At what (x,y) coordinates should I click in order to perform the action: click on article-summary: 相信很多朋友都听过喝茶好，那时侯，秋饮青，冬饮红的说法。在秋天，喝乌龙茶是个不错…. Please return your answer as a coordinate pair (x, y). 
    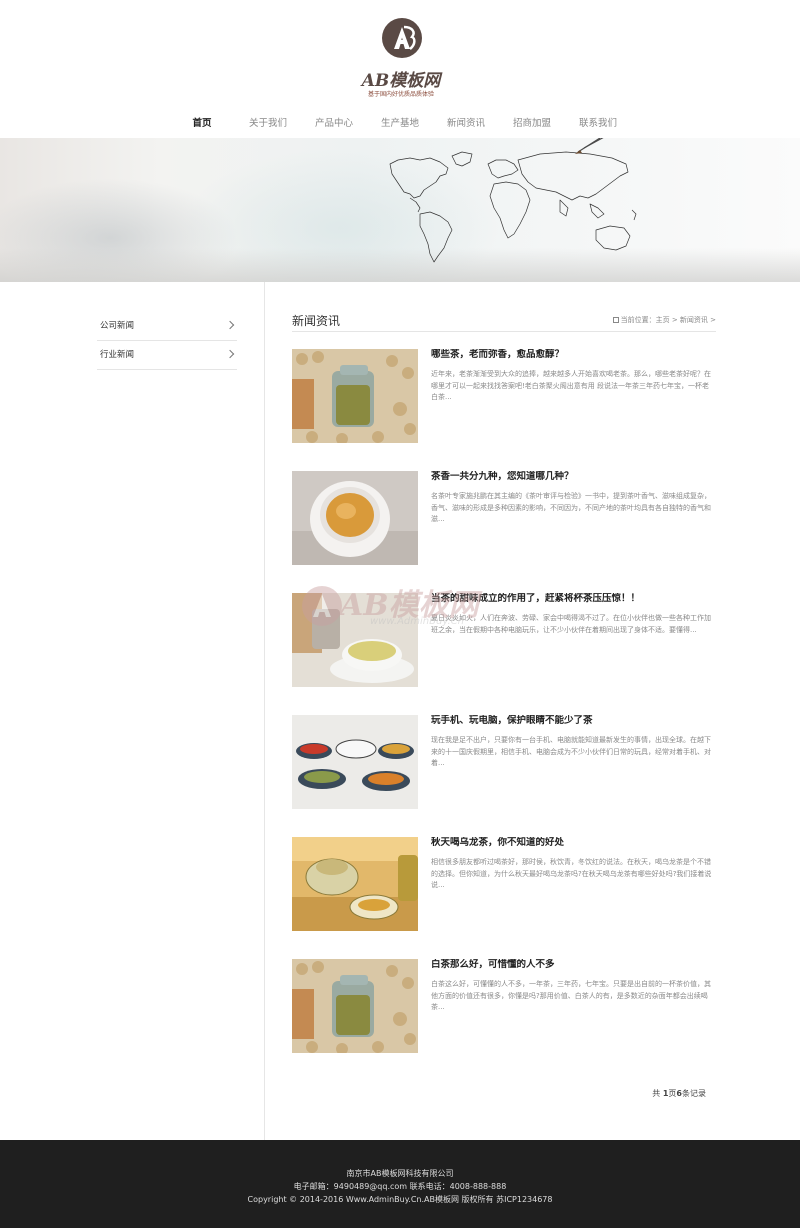
    Looking at the image, I should click on (571, 873).